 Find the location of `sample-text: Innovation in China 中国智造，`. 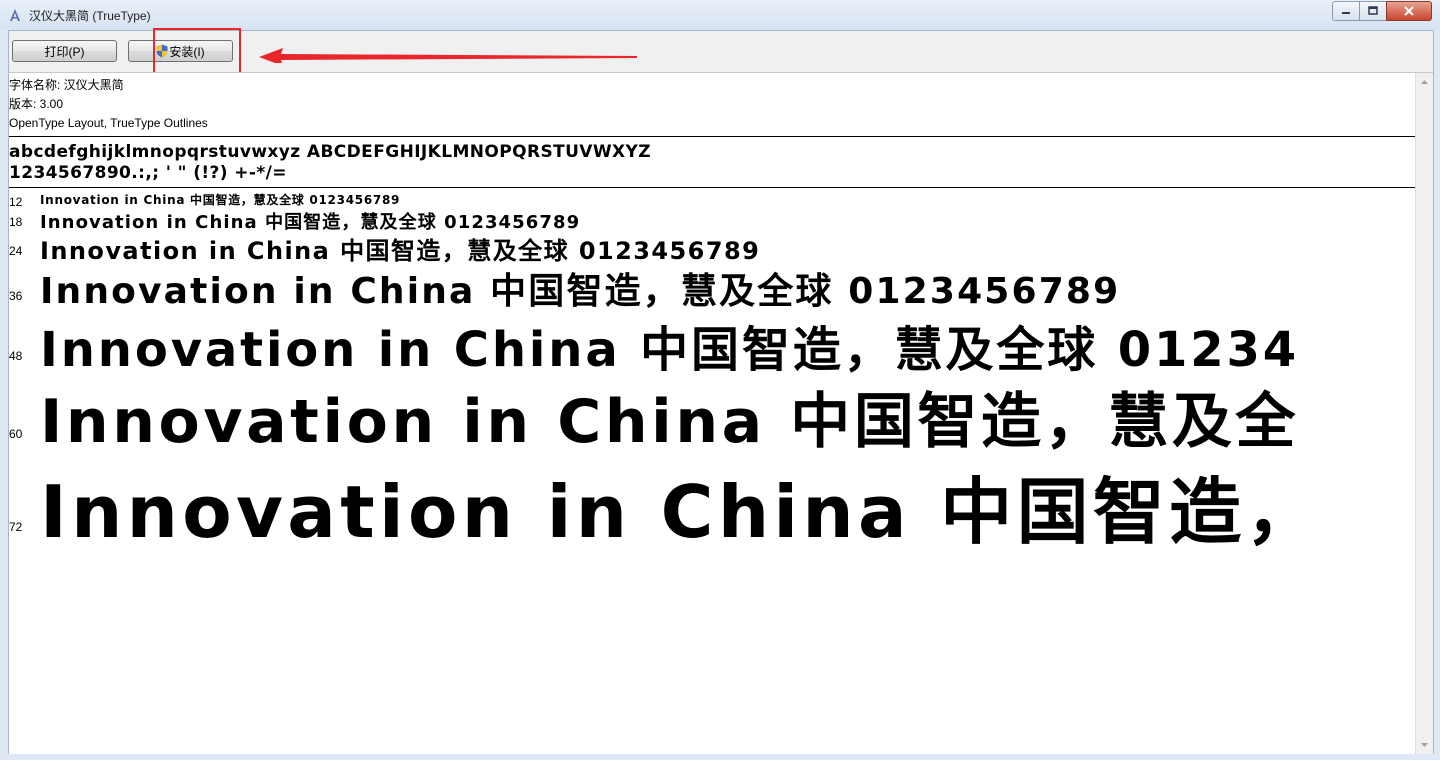

sample-text: Innovation in China 中国智造， is located at coordinates (681, 512).